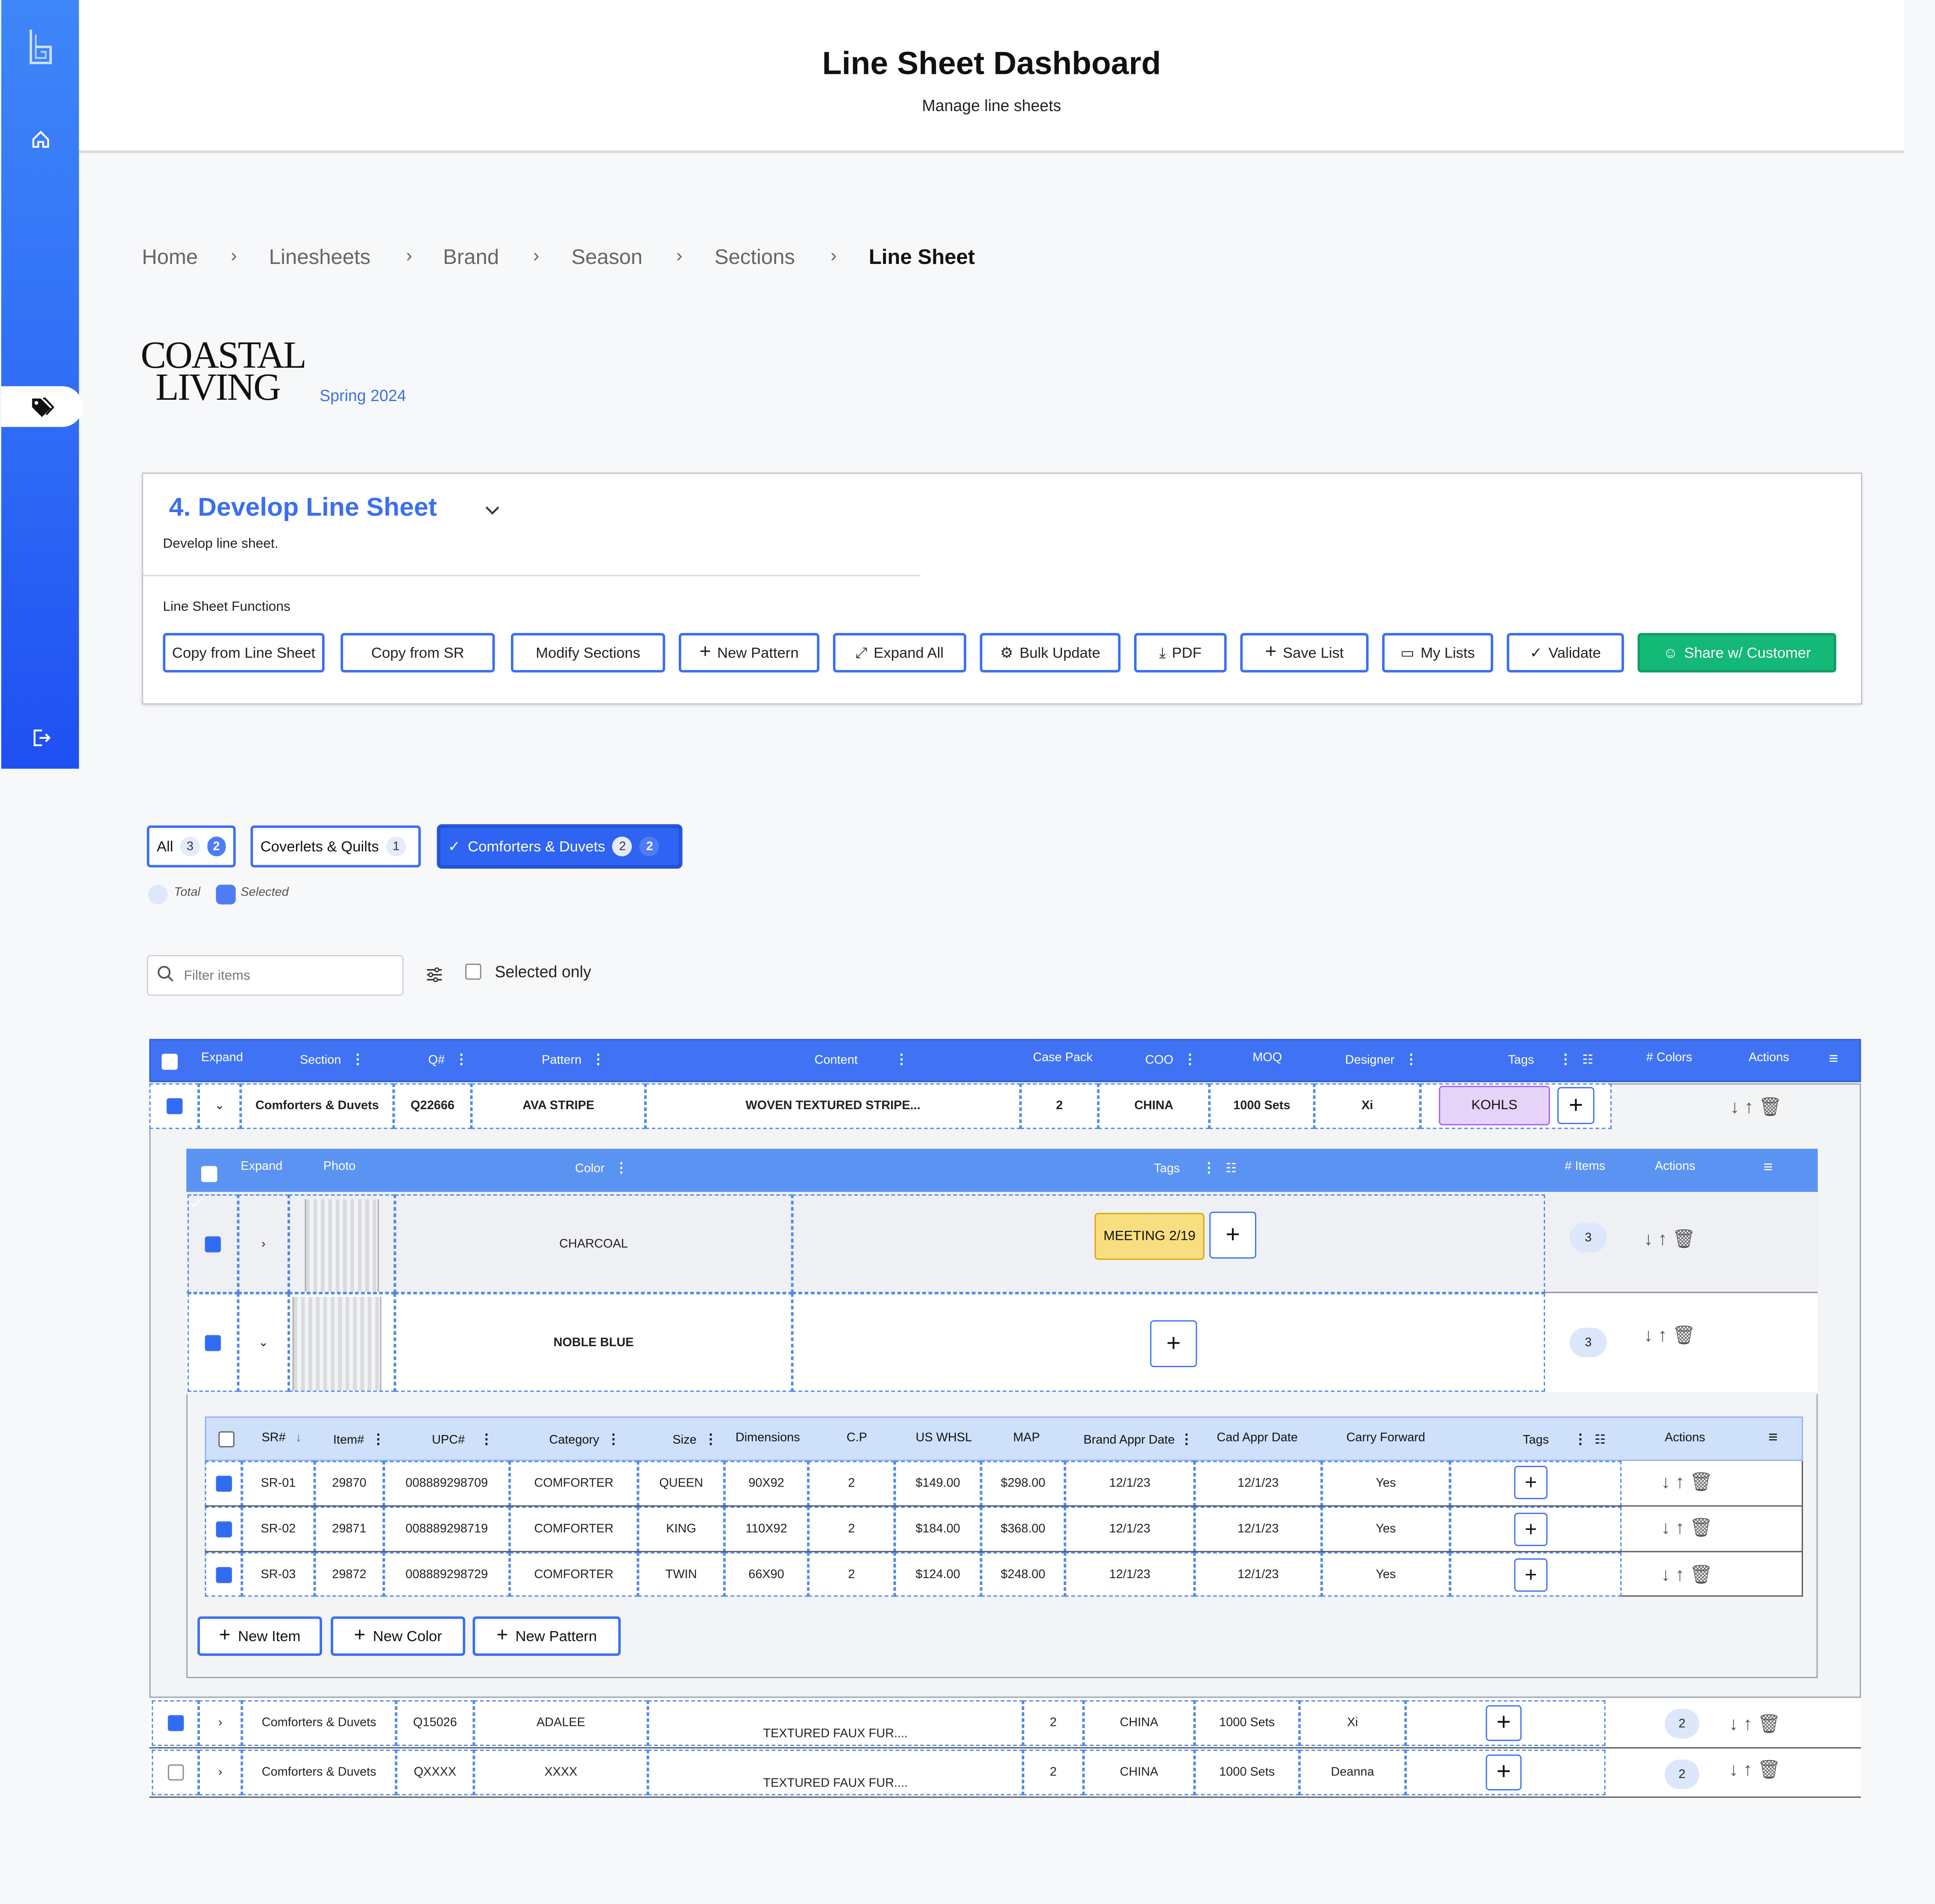  What do you see at coordinates (40, 47) in the screenshot?
I see `app-logo-icon` at bounding box center [40, 47].